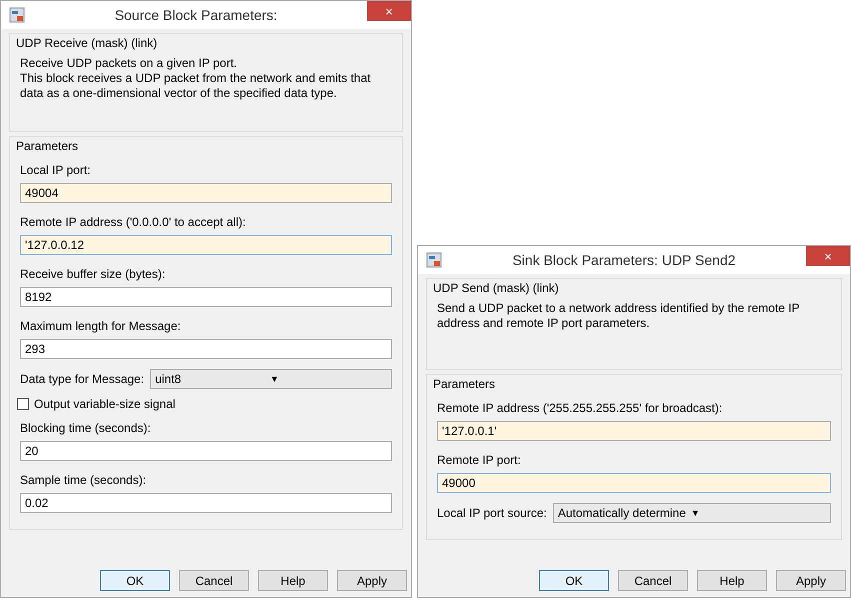 This screenshot has height=601, width=851. What do you see at coordinates (82, 379) in the screenshot?
I see `field-label: Data type for Message:` at bounding box center [82, 379].